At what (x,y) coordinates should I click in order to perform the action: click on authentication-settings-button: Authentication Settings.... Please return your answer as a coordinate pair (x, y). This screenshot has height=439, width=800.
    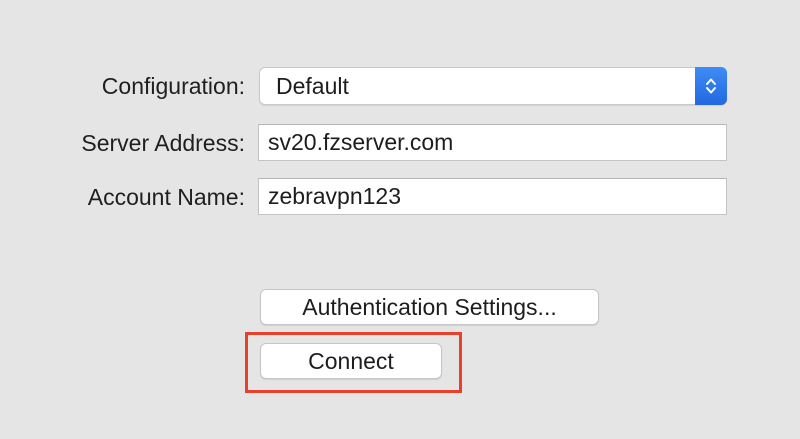
    Looking at the image, I should click on (429, 307).